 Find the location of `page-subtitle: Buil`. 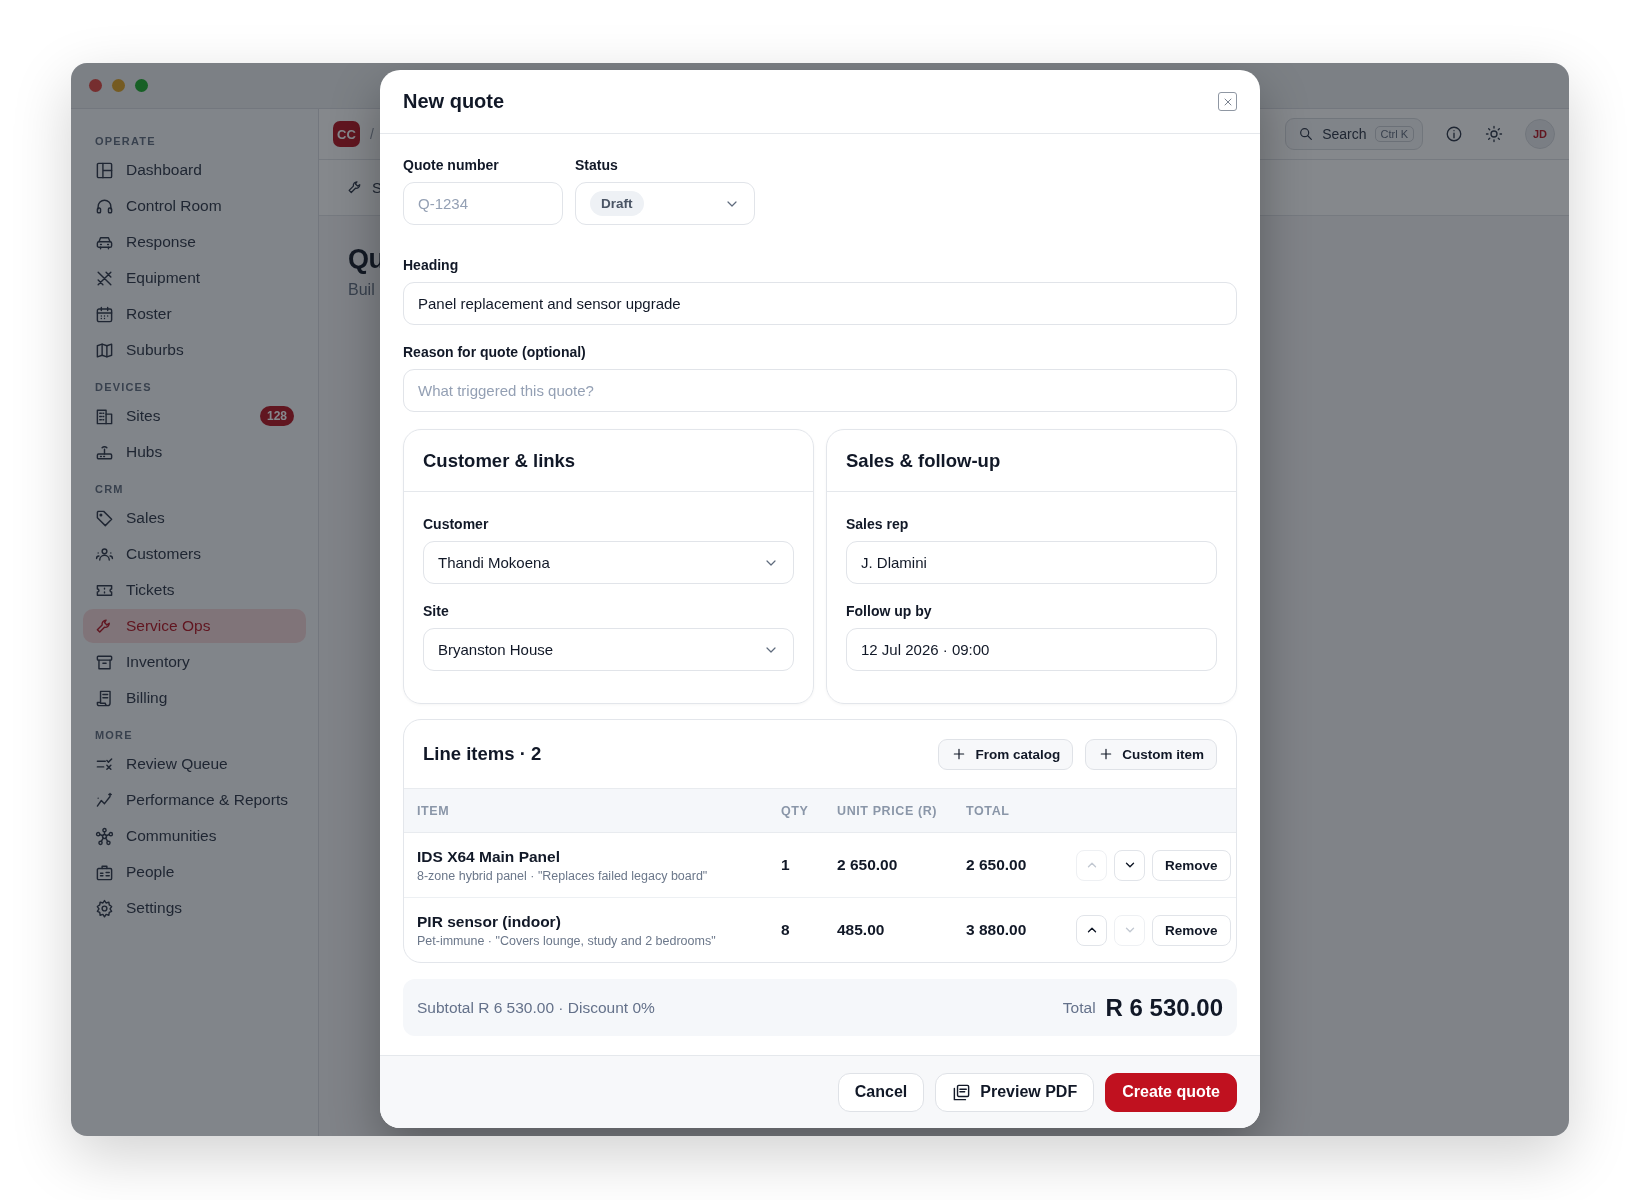

page-subtitle: Buil is located at coordinates (361, 290).